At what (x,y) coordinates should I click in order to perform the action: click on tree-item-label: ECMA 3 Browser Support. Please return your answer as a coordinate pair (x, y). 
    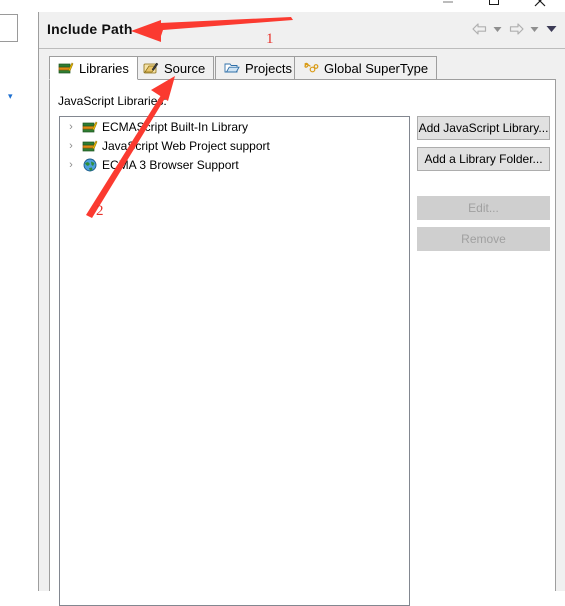
    Looking at the image, I should click on (170, 164).